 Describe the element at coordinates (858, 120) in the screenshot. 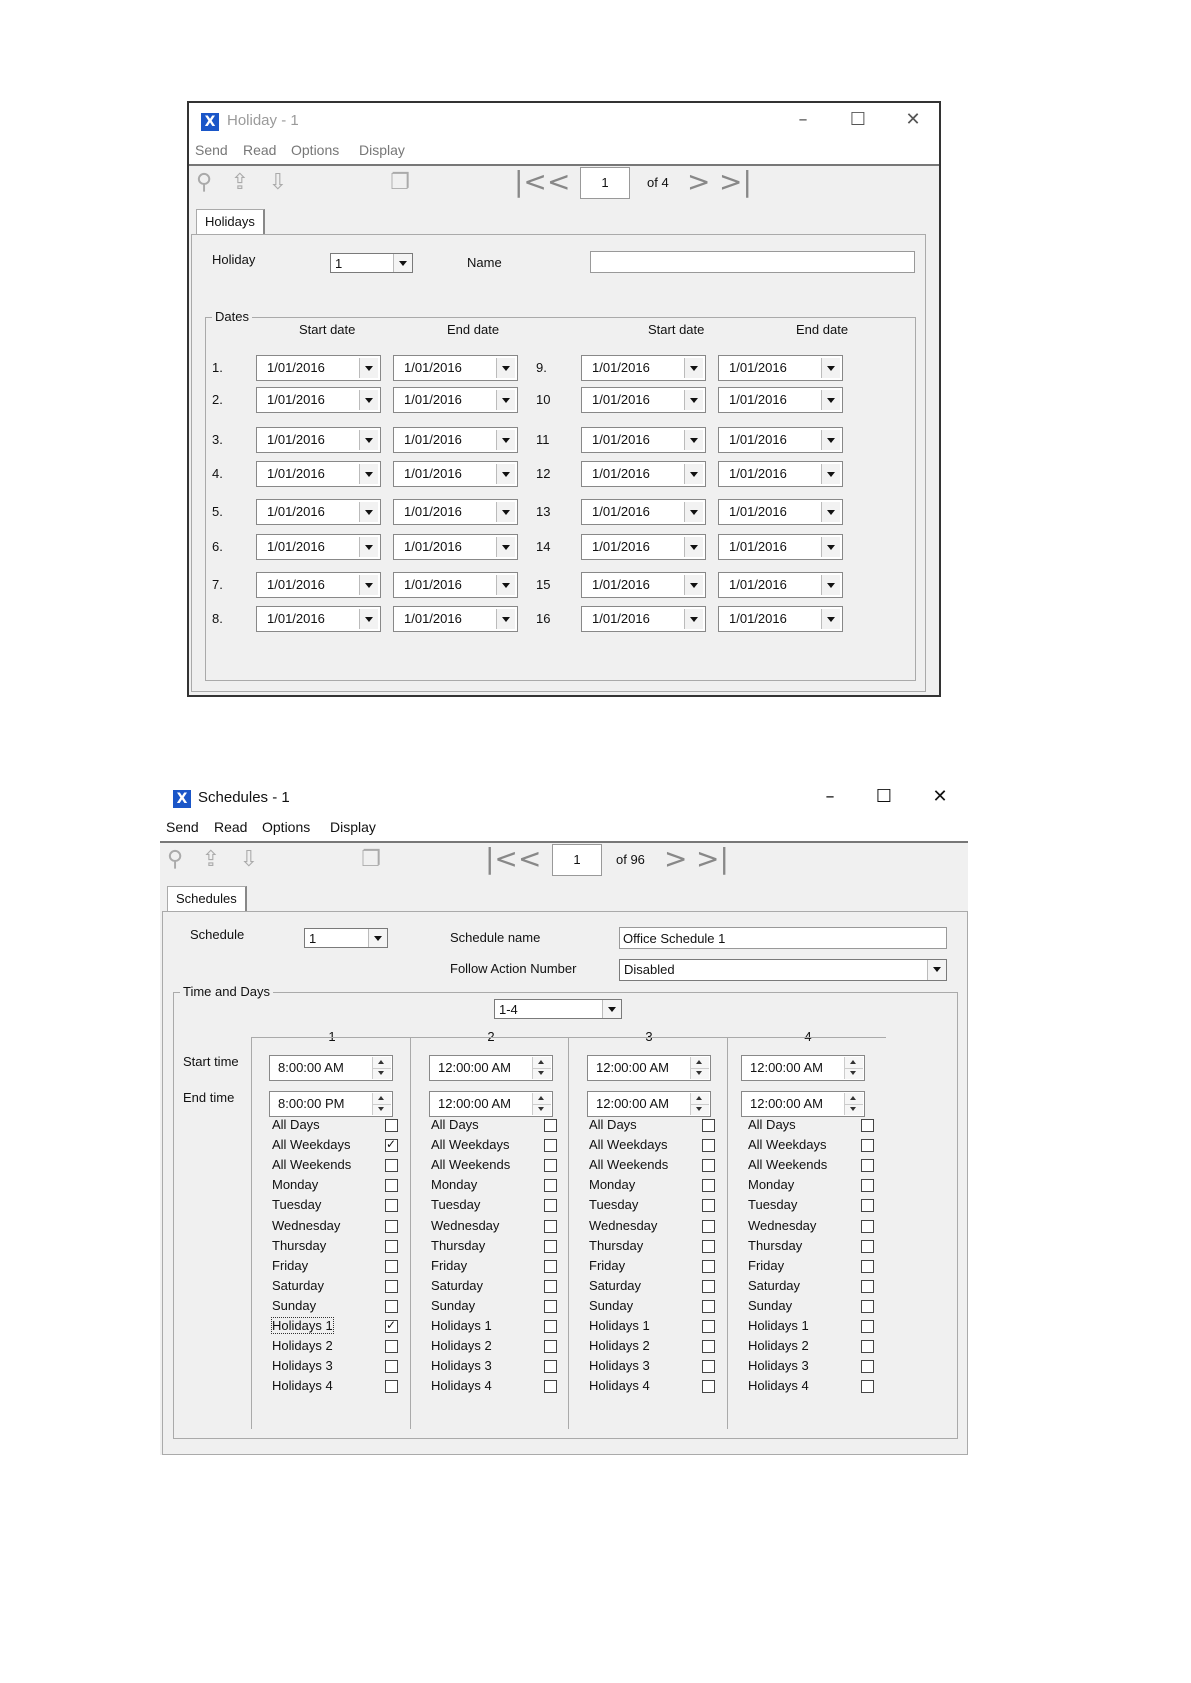

I see `maximize-icon: ☐` at that location.